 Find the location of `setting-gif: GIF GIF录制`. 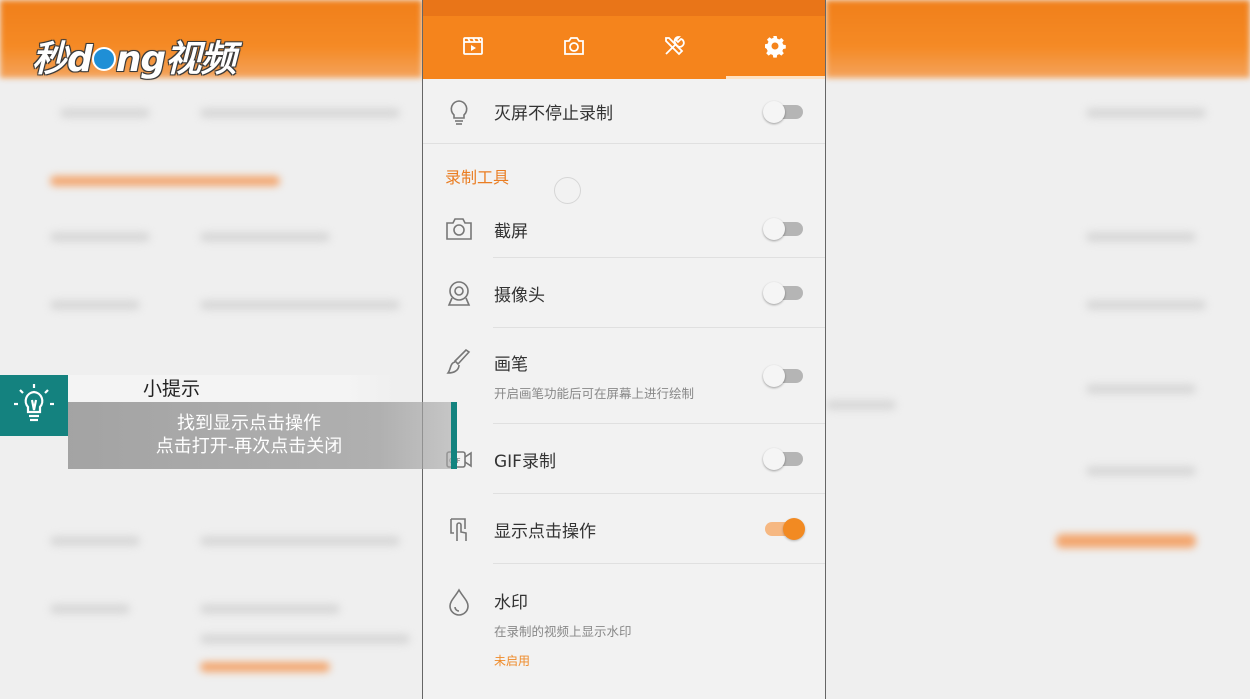

setting-gif: GIF GIF录制 is located at coordinates (624, 459).